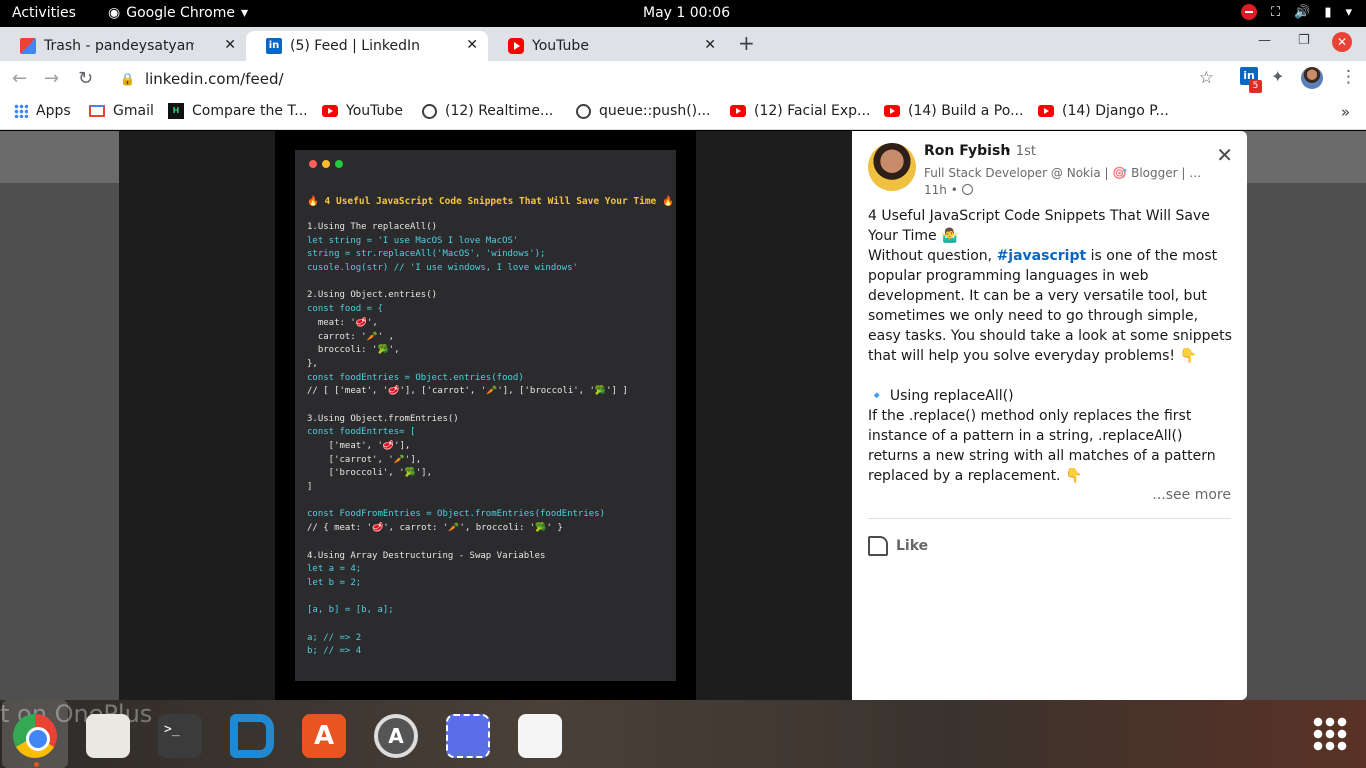 Image resolution: width=1366 pixels, height=768 pixels. What do you see at coordinates (898, 546) in the screenshot?
I see `like-button: Like` at bounding box center [898, 546].